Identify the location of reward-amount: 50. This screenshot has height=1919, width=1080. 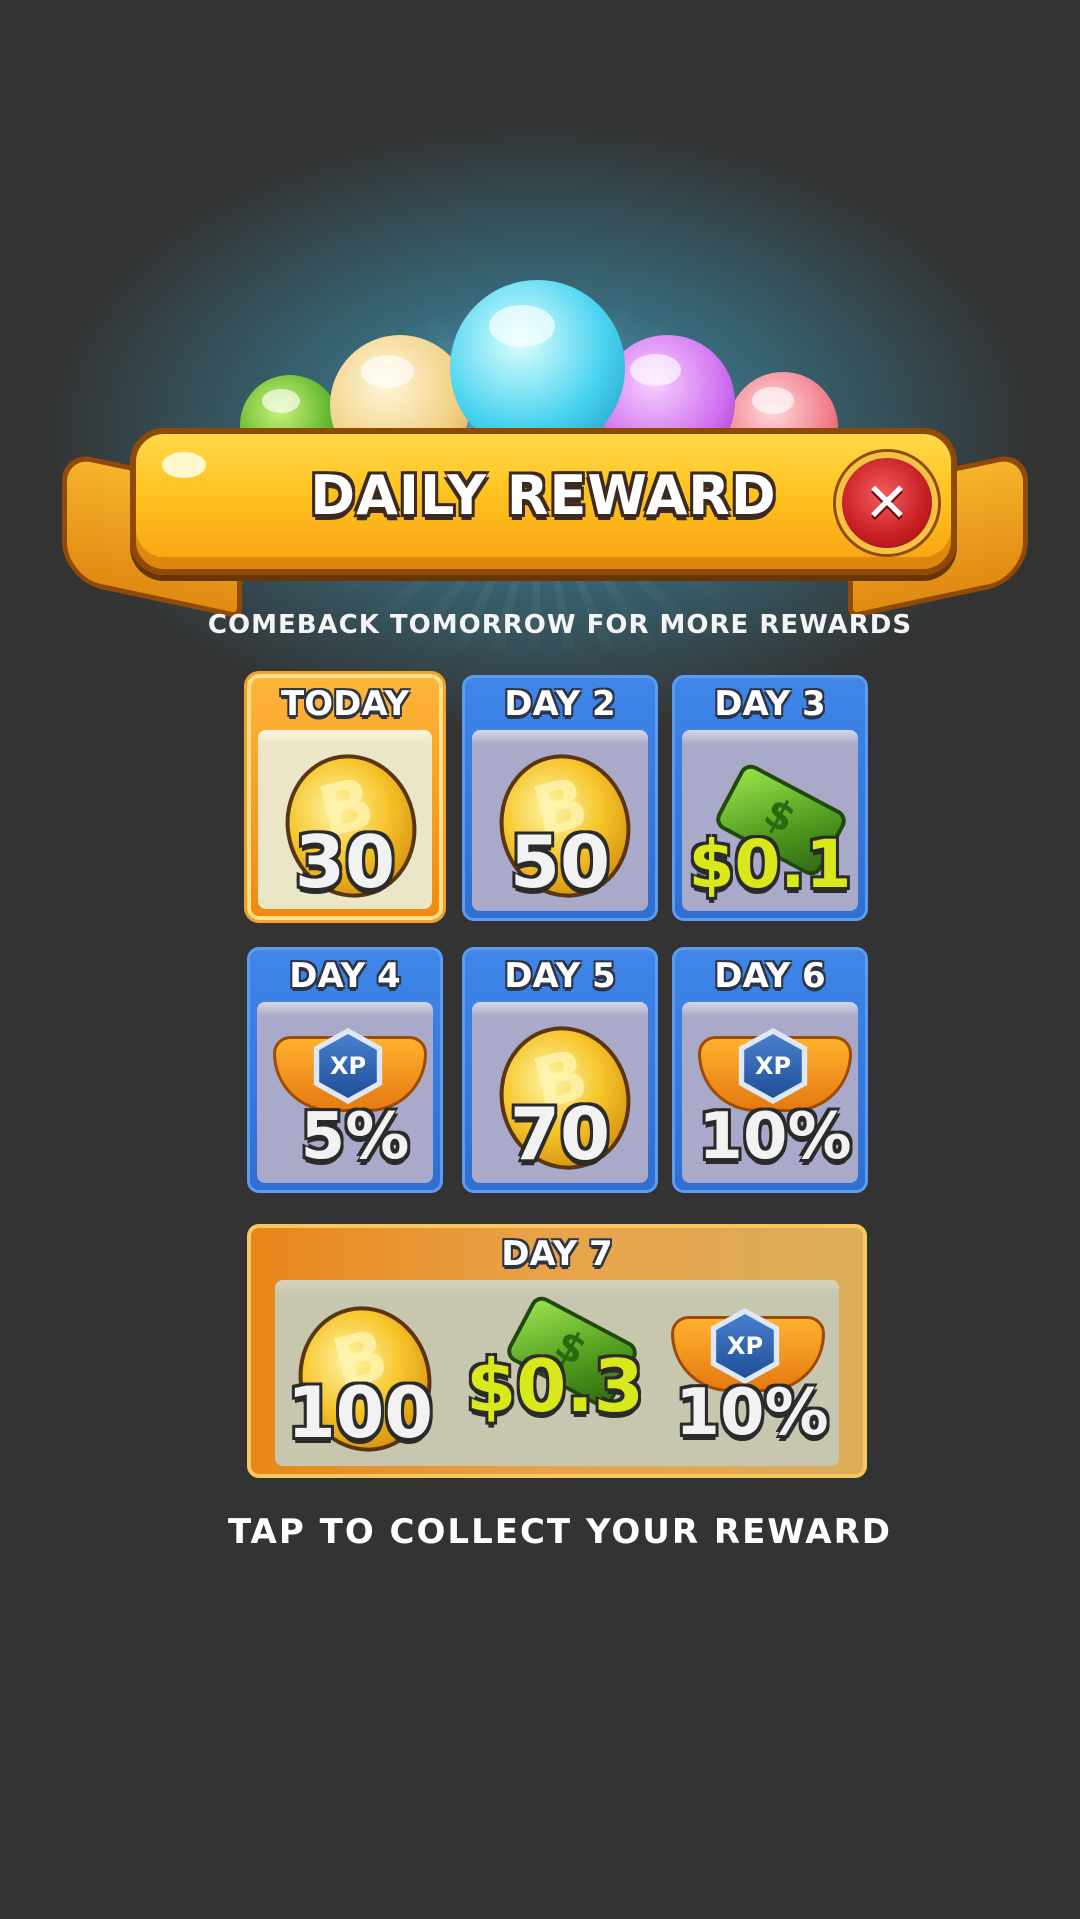
(560, 862).